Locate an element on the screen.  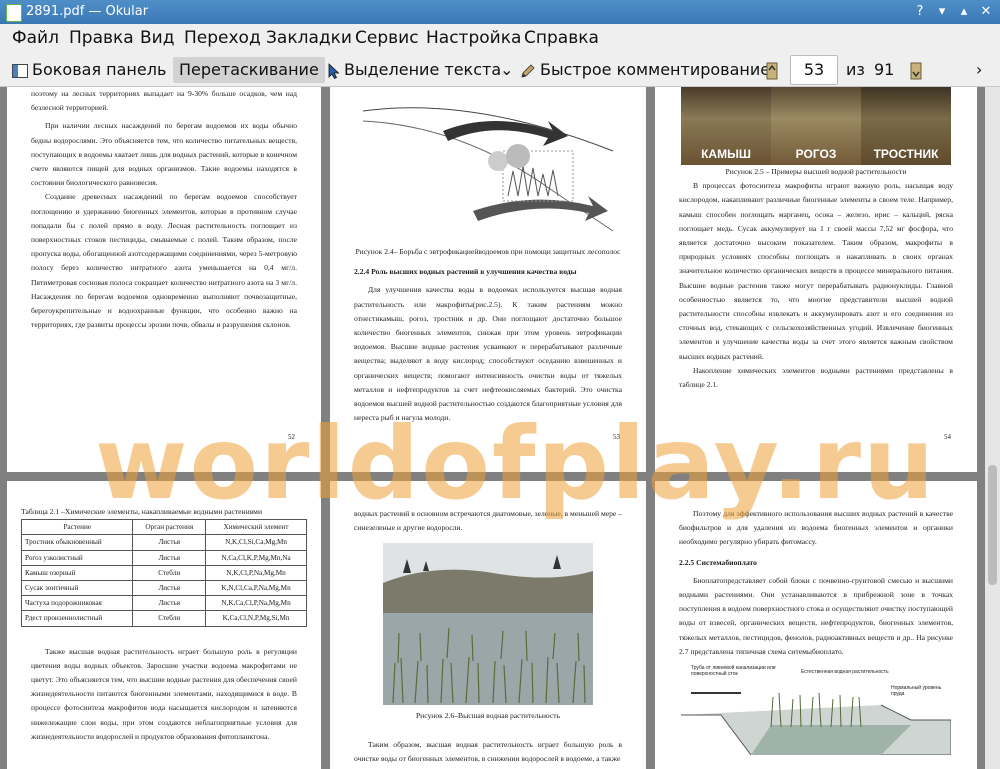
help-icon: ? is located at coordinates (920, 12).